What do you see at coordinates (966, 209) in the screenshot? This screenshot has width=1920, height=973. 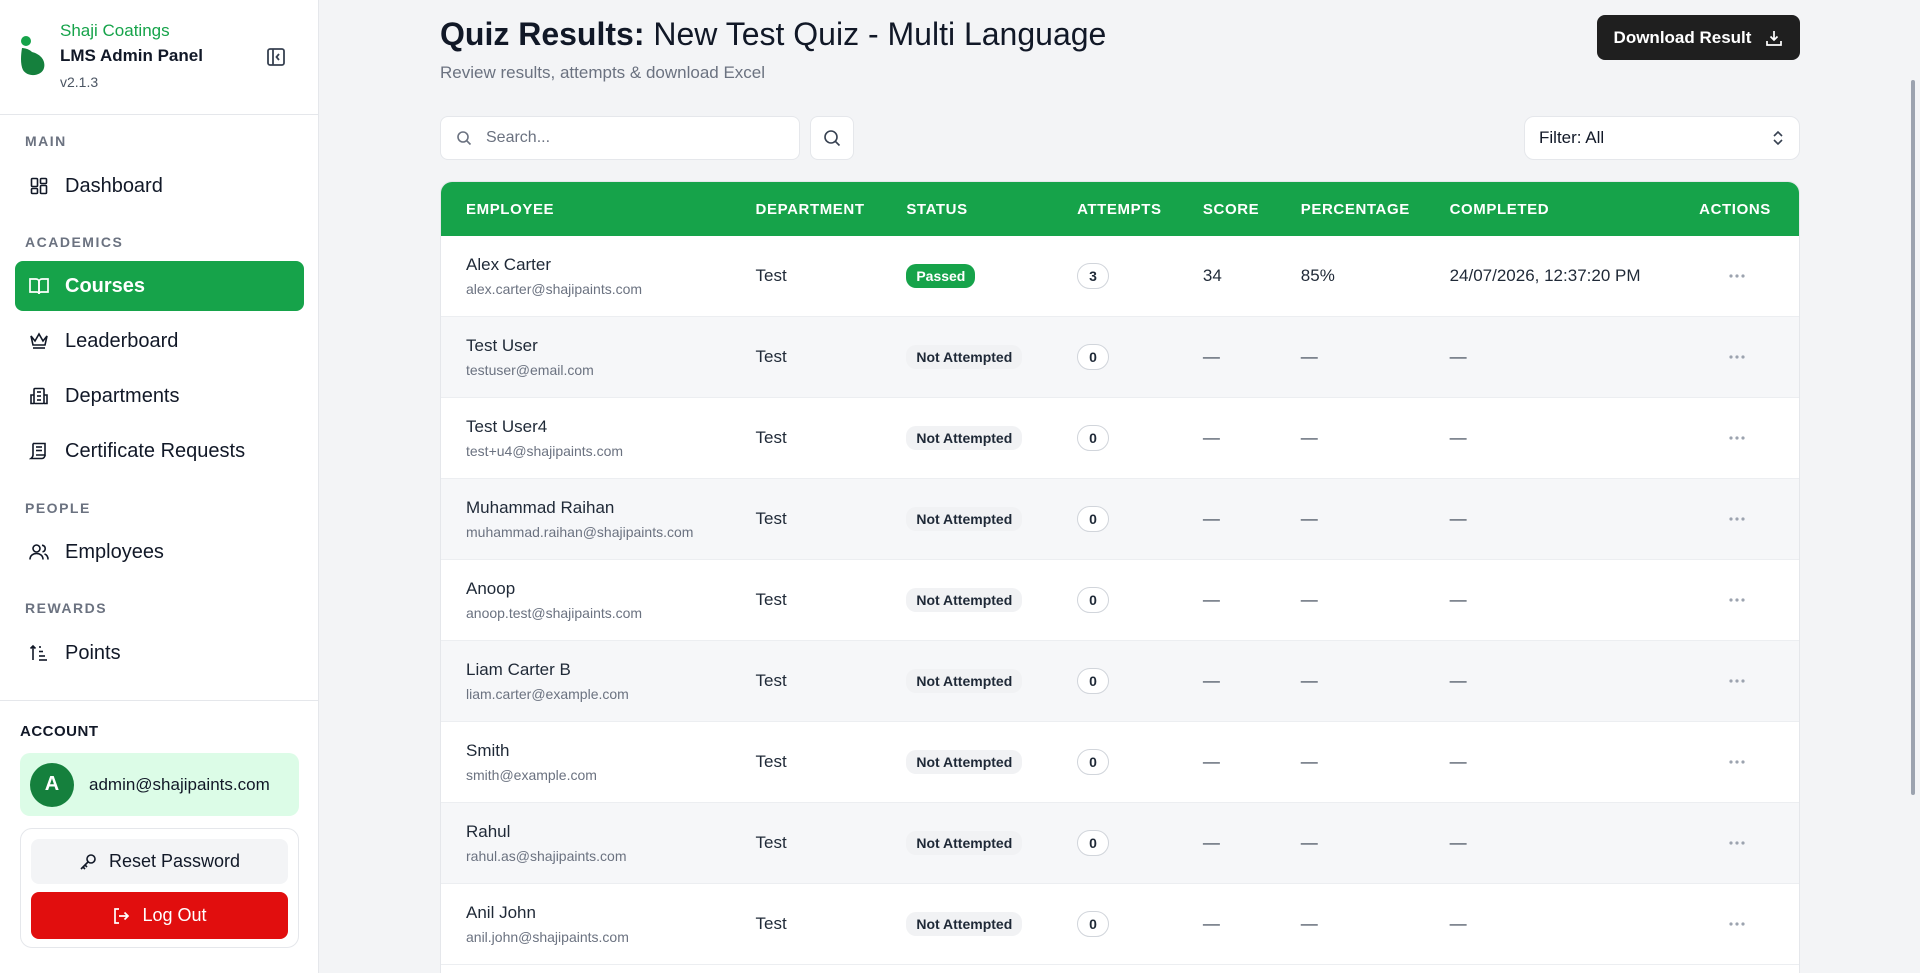 I see `column-header-status: STATUS` at bounding box center [966, 209].